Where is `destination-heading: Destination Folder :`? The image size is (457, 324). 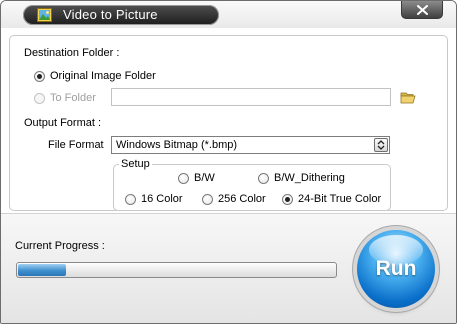
destination-heading: Destination Folder : is located at coordinates (72, 53).